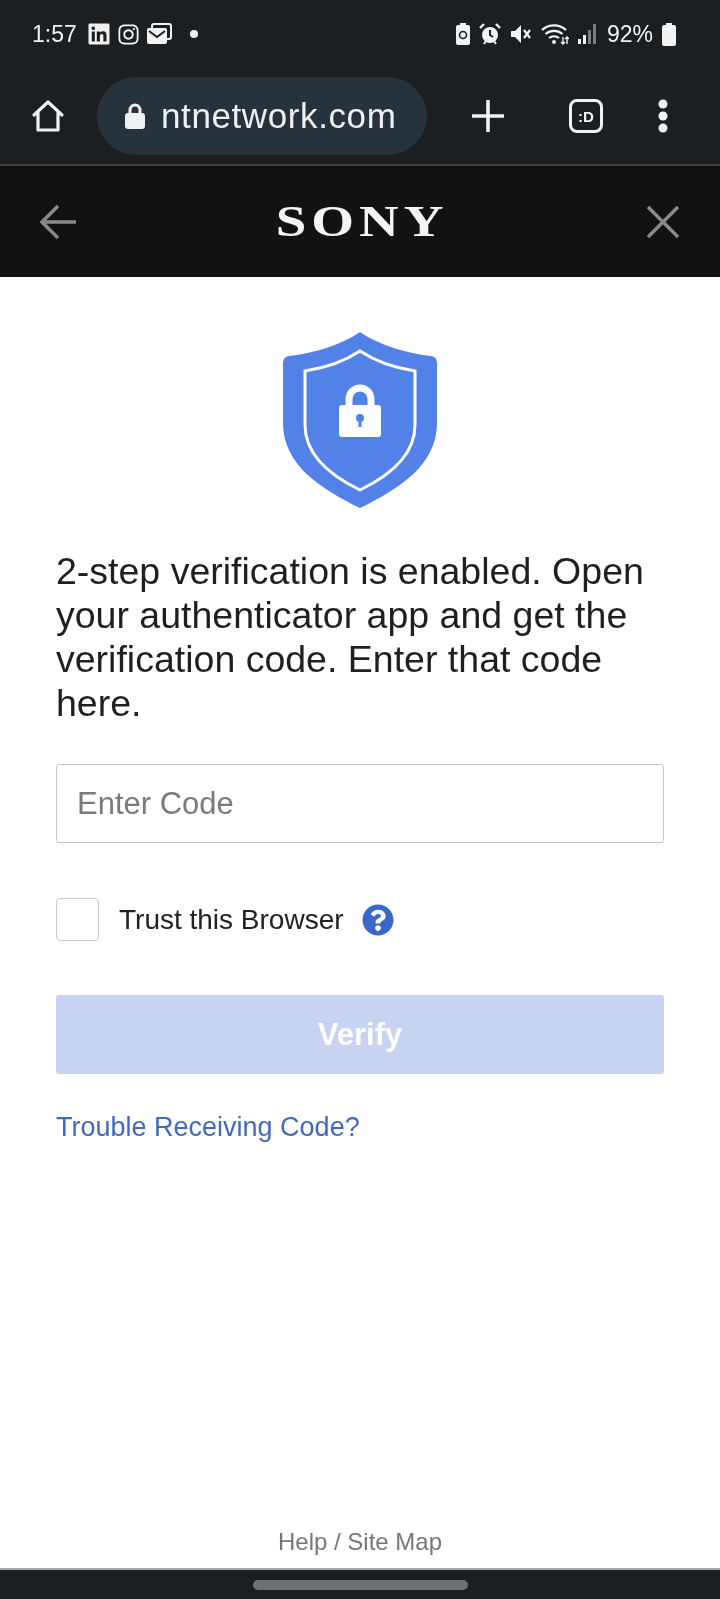 This screenshot has height=1599, width=720. I want to click on close-button, so click(663, 221).